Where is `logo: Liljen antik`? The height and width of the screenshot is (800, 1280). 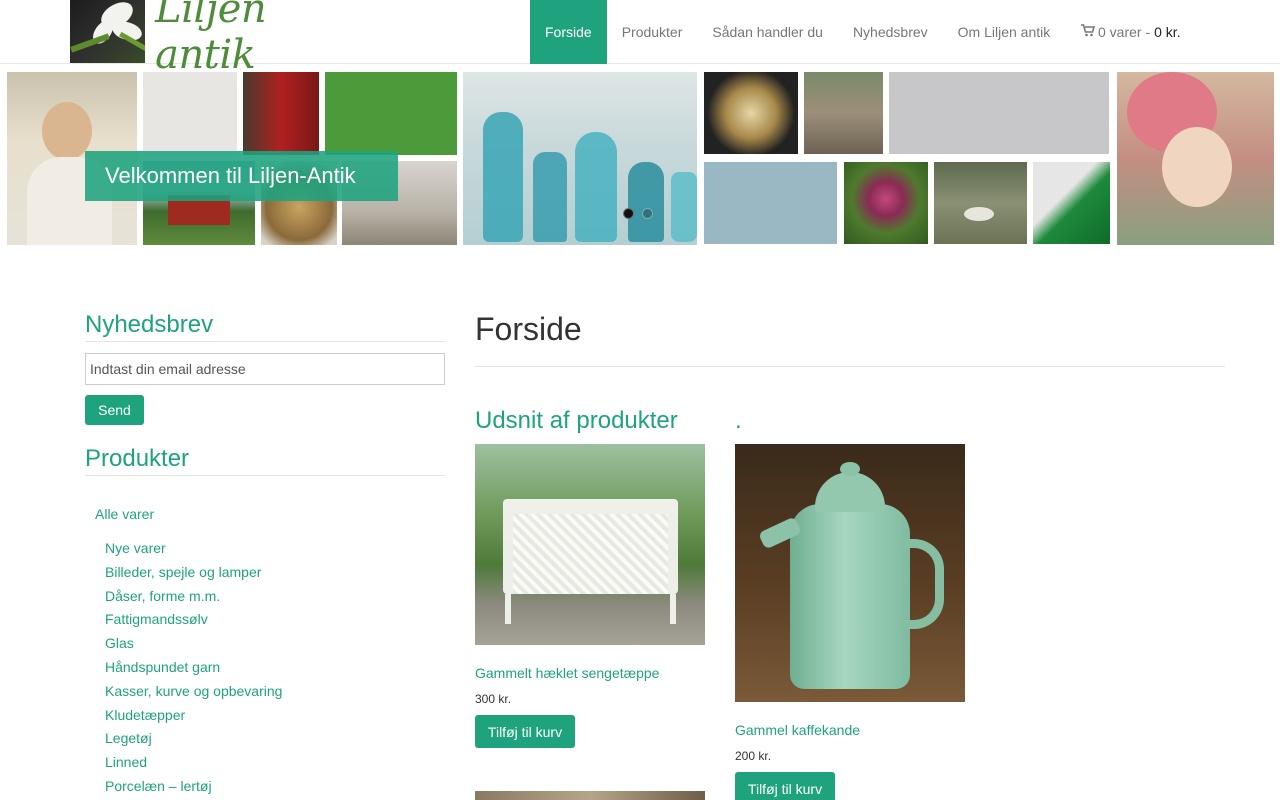
logo: Liljen antik is located at coordinates (215, 39).